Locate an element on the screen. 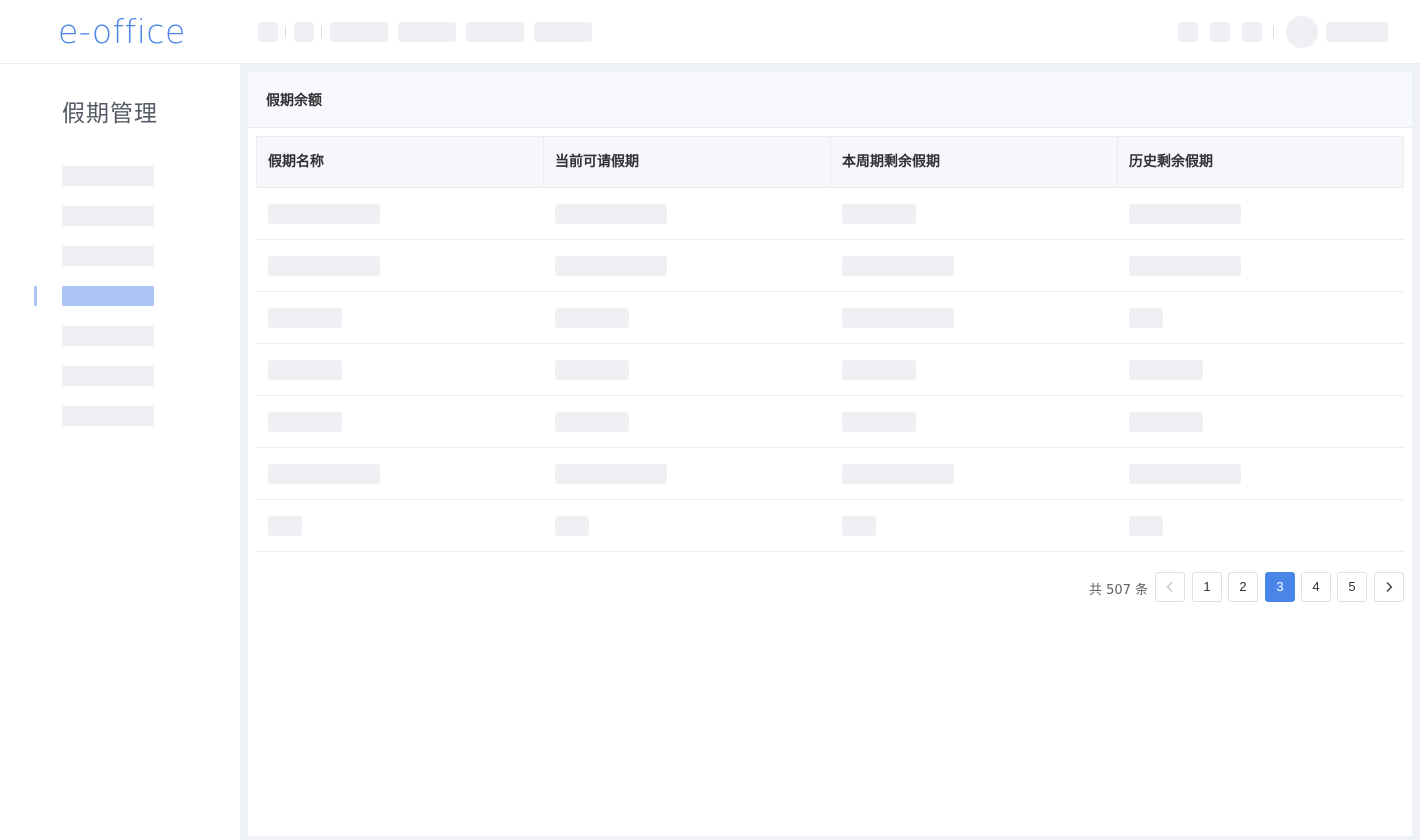 The width and height of the screenshot is (1420, 840). panel-title: 假期余额 is located at coordinates (294, 101).